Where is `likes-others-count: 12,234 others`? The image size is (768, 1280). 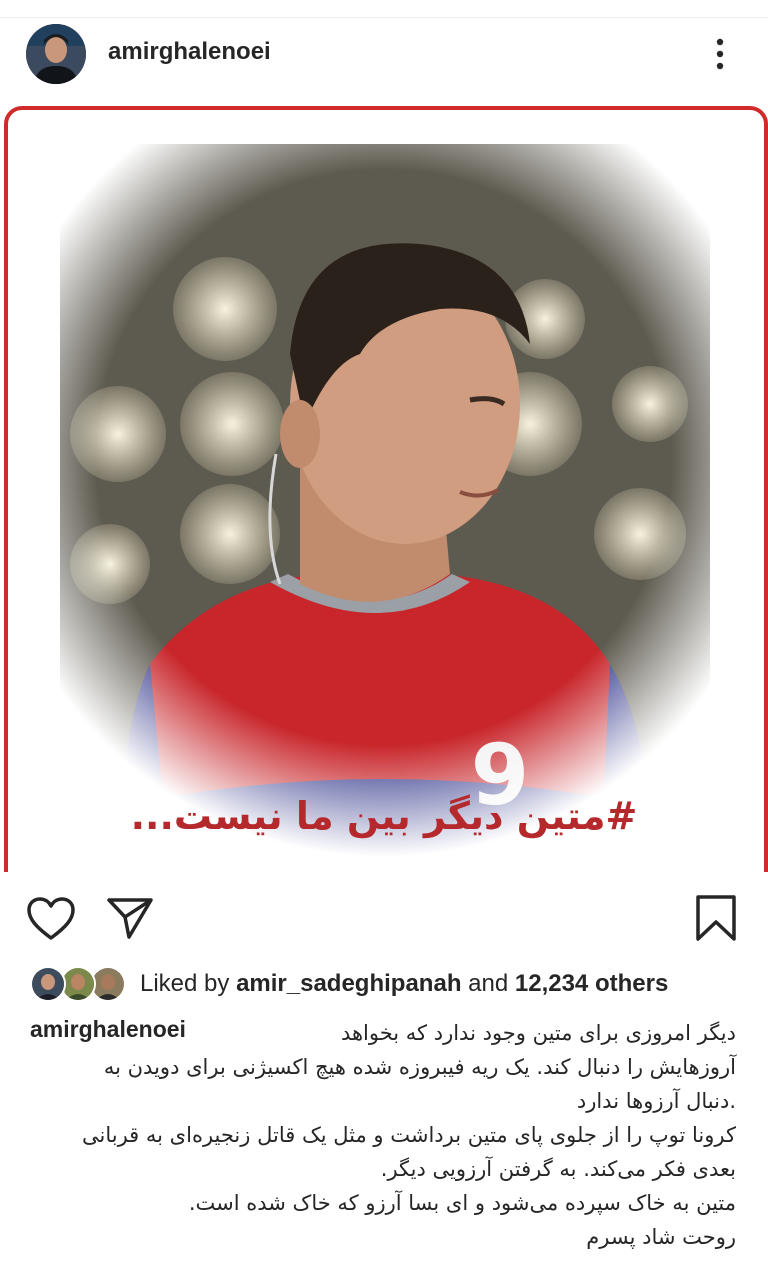
likes-others-count: 12,234 others is located at coordinates (591, 983).